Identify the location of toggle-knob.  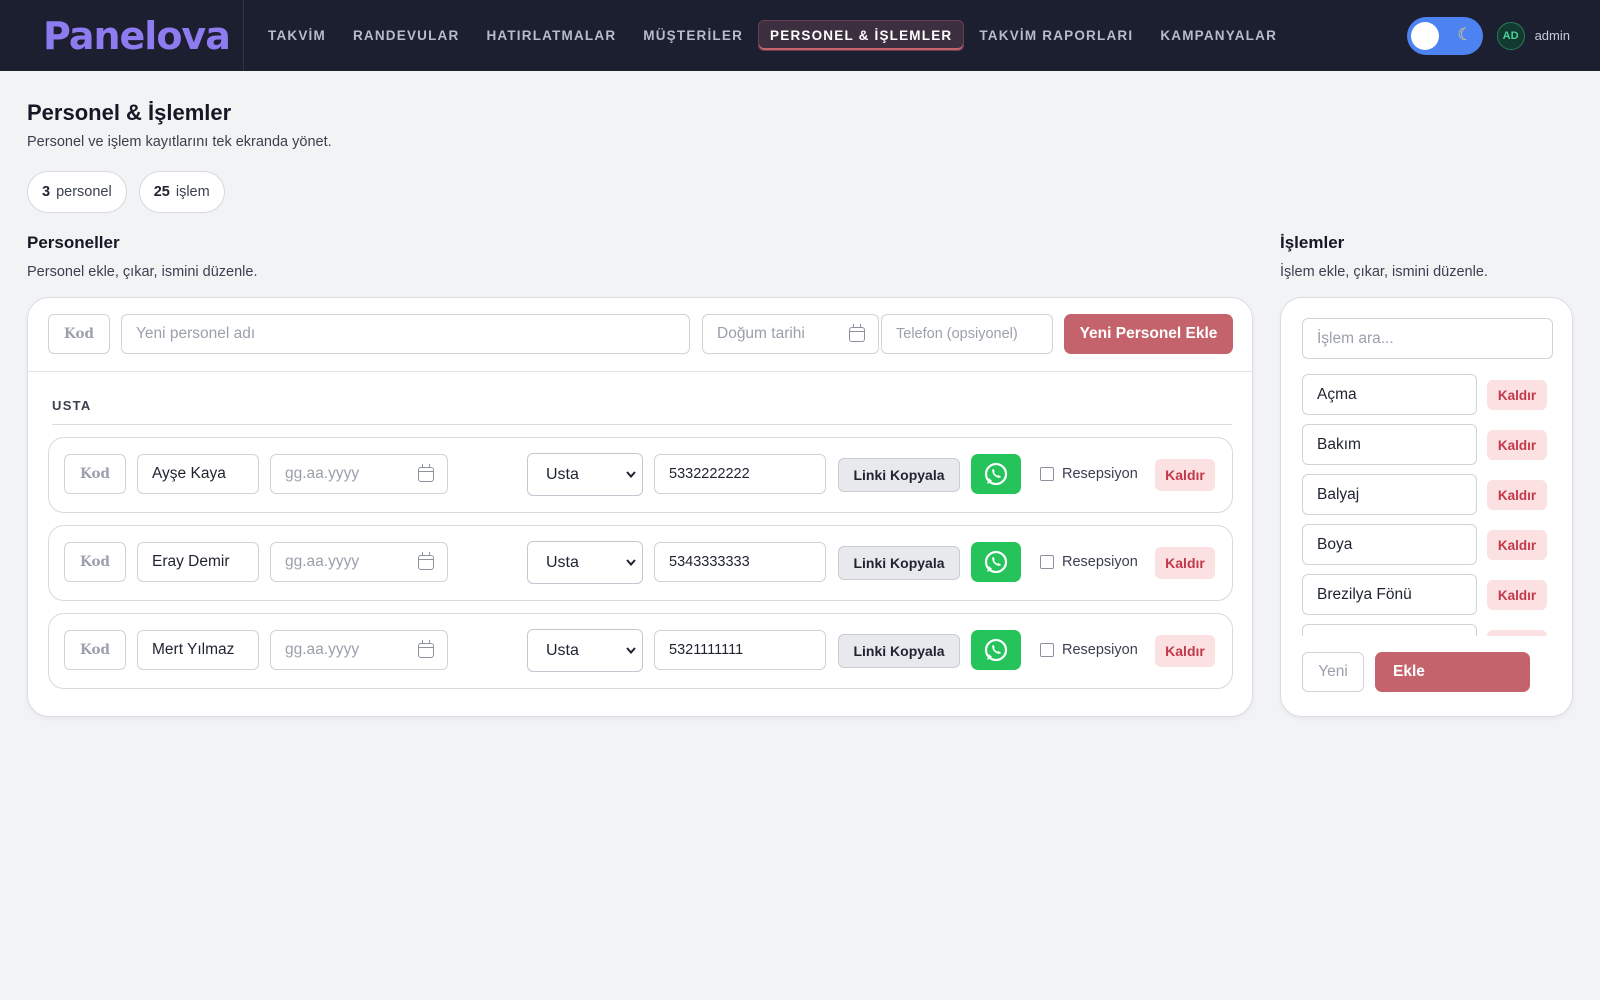
(1424, 35).